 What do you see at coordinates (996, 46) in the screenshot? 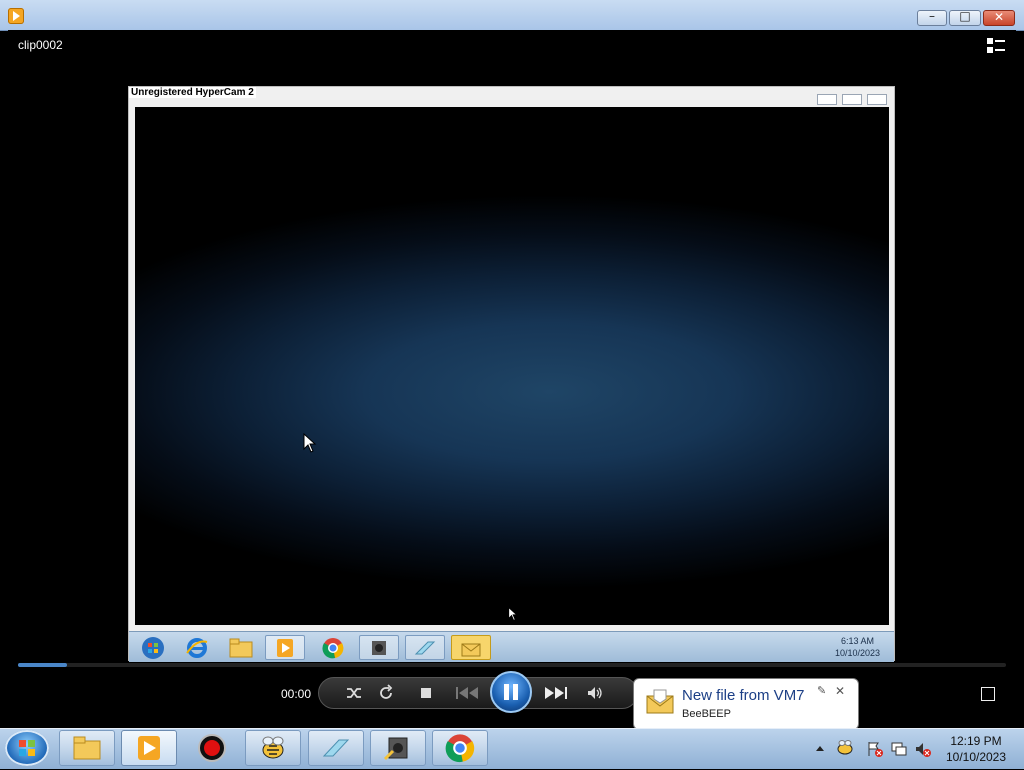
I see `switch-to-library-icon` at bounding box center [996, 46].